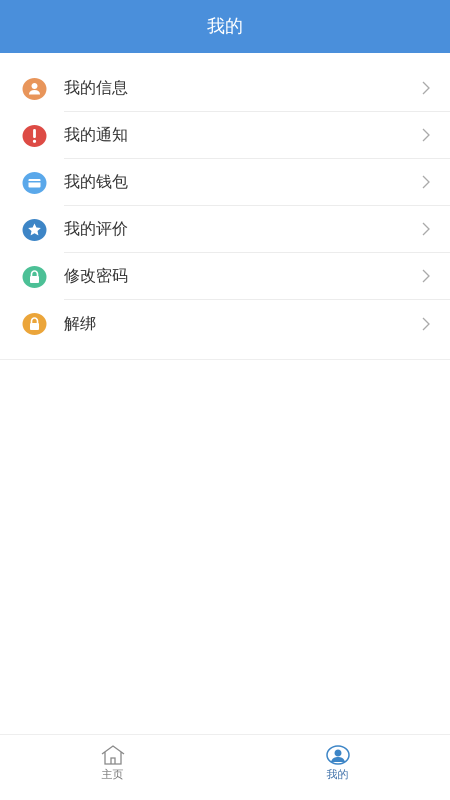 Image resolution: width=450 pixels, height=800 pixels. Describe the element at coordinates (225, 135) in the screenshot. I see `menu-item: 我的通知` at that location.